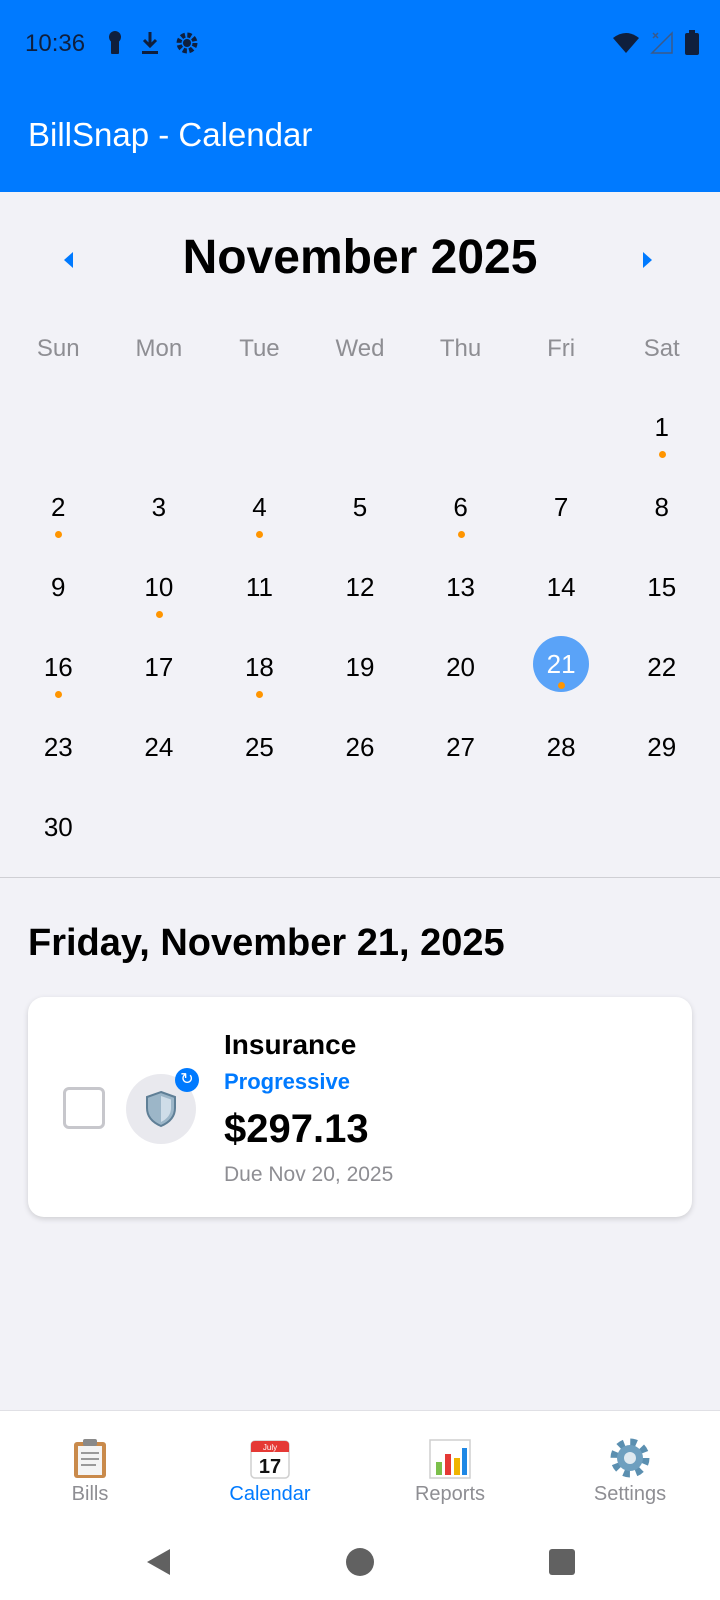 This screenshot has width=720, height=1600. Describe the element at coordinates (159, 740) in the screenshot. I see `day-cell: 24` at that location.